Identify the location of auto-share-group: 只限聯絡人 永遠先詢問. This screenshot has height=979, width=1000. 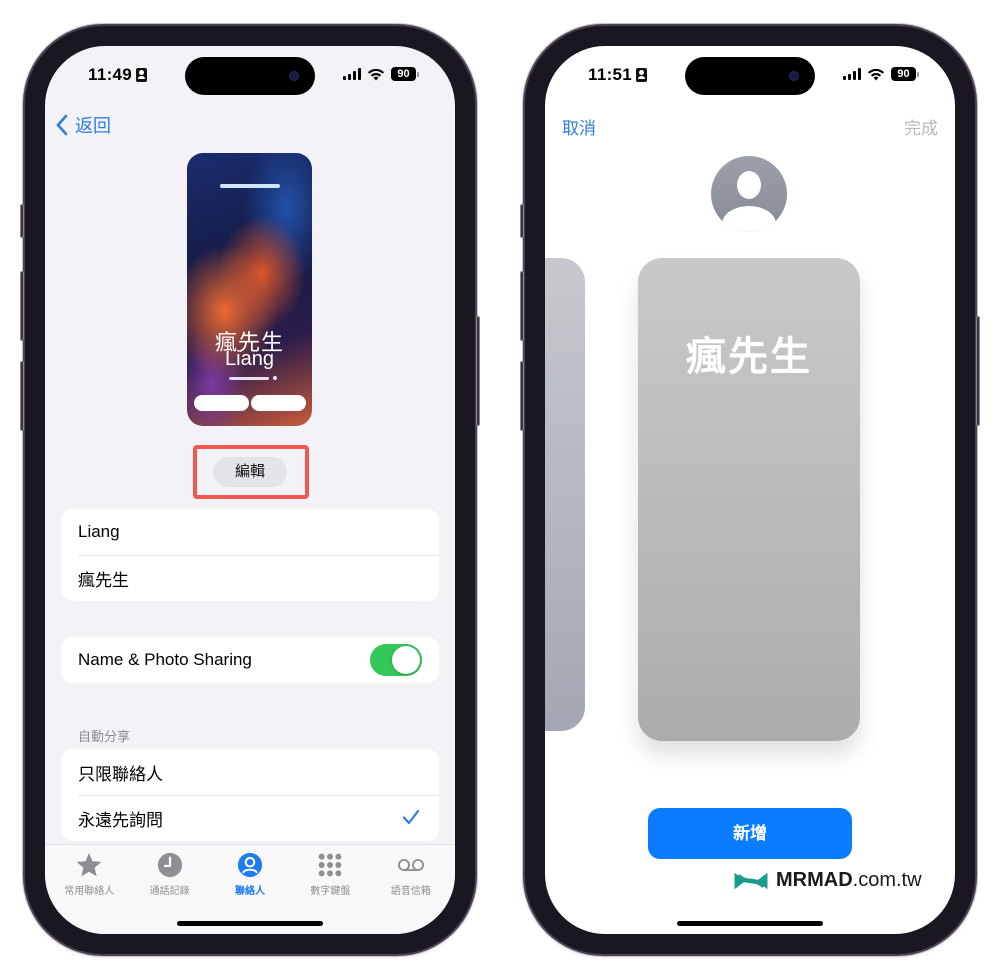
(250, 795).